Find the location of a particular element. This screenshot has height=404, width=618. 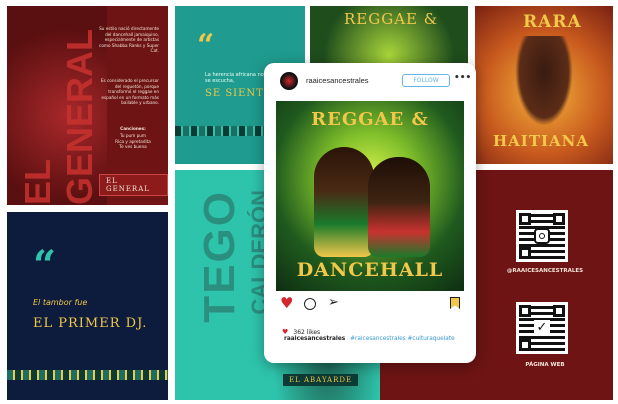

post-image: REGGAE & DANCEHALL is located at coordinates (370, 196).